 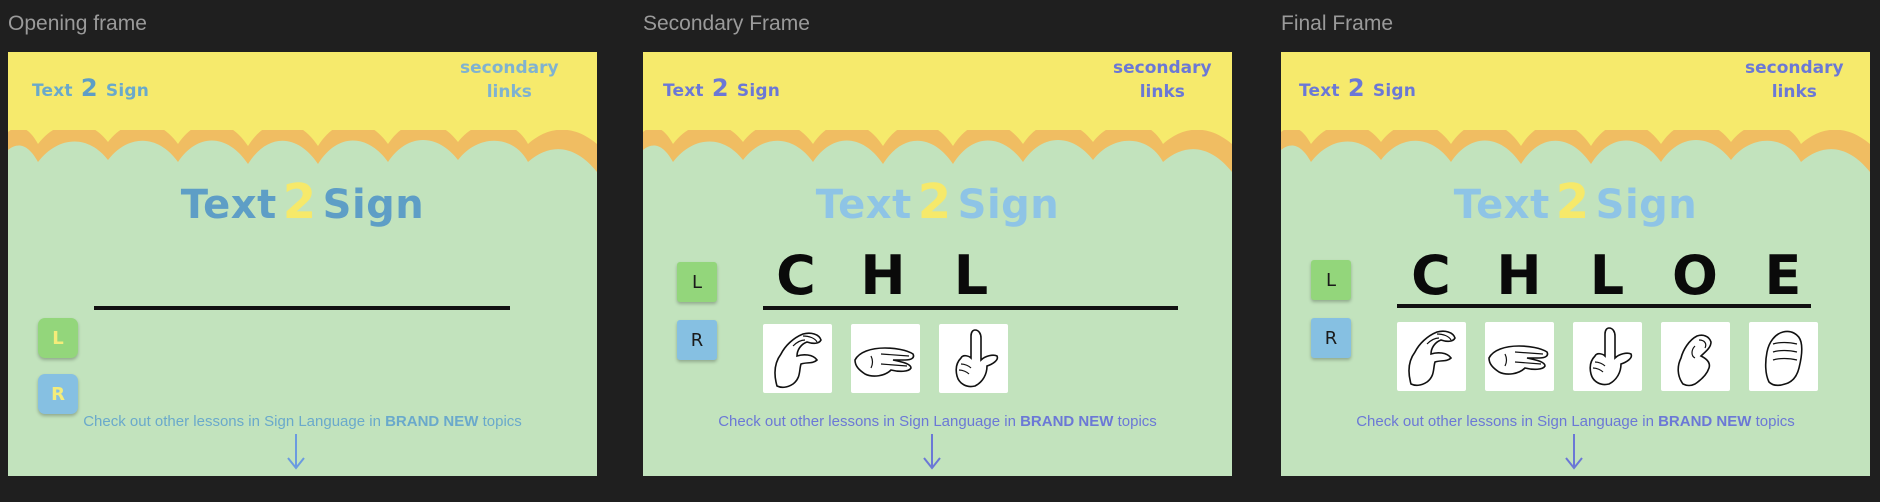 What do you see at coordinates (1694, 360) in the screenshot?
I see `hand-sign-o-icon` at bounding box center [1694, 360].